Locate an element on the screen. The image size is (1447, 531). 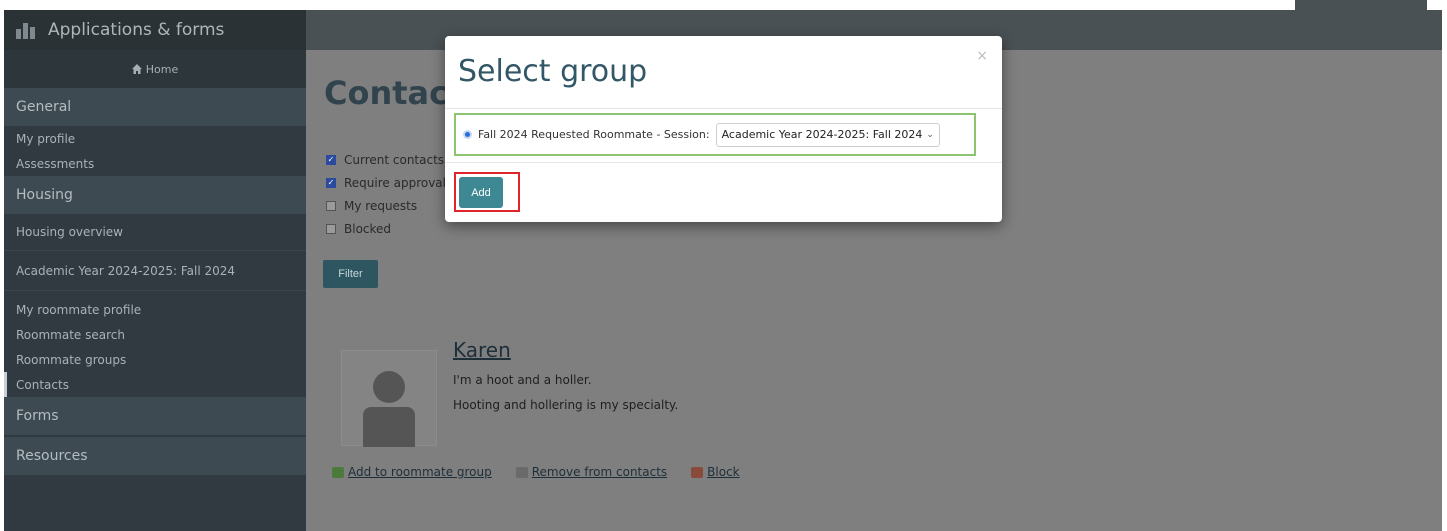
section-resources: Resources is located at coordinates (155, 456).